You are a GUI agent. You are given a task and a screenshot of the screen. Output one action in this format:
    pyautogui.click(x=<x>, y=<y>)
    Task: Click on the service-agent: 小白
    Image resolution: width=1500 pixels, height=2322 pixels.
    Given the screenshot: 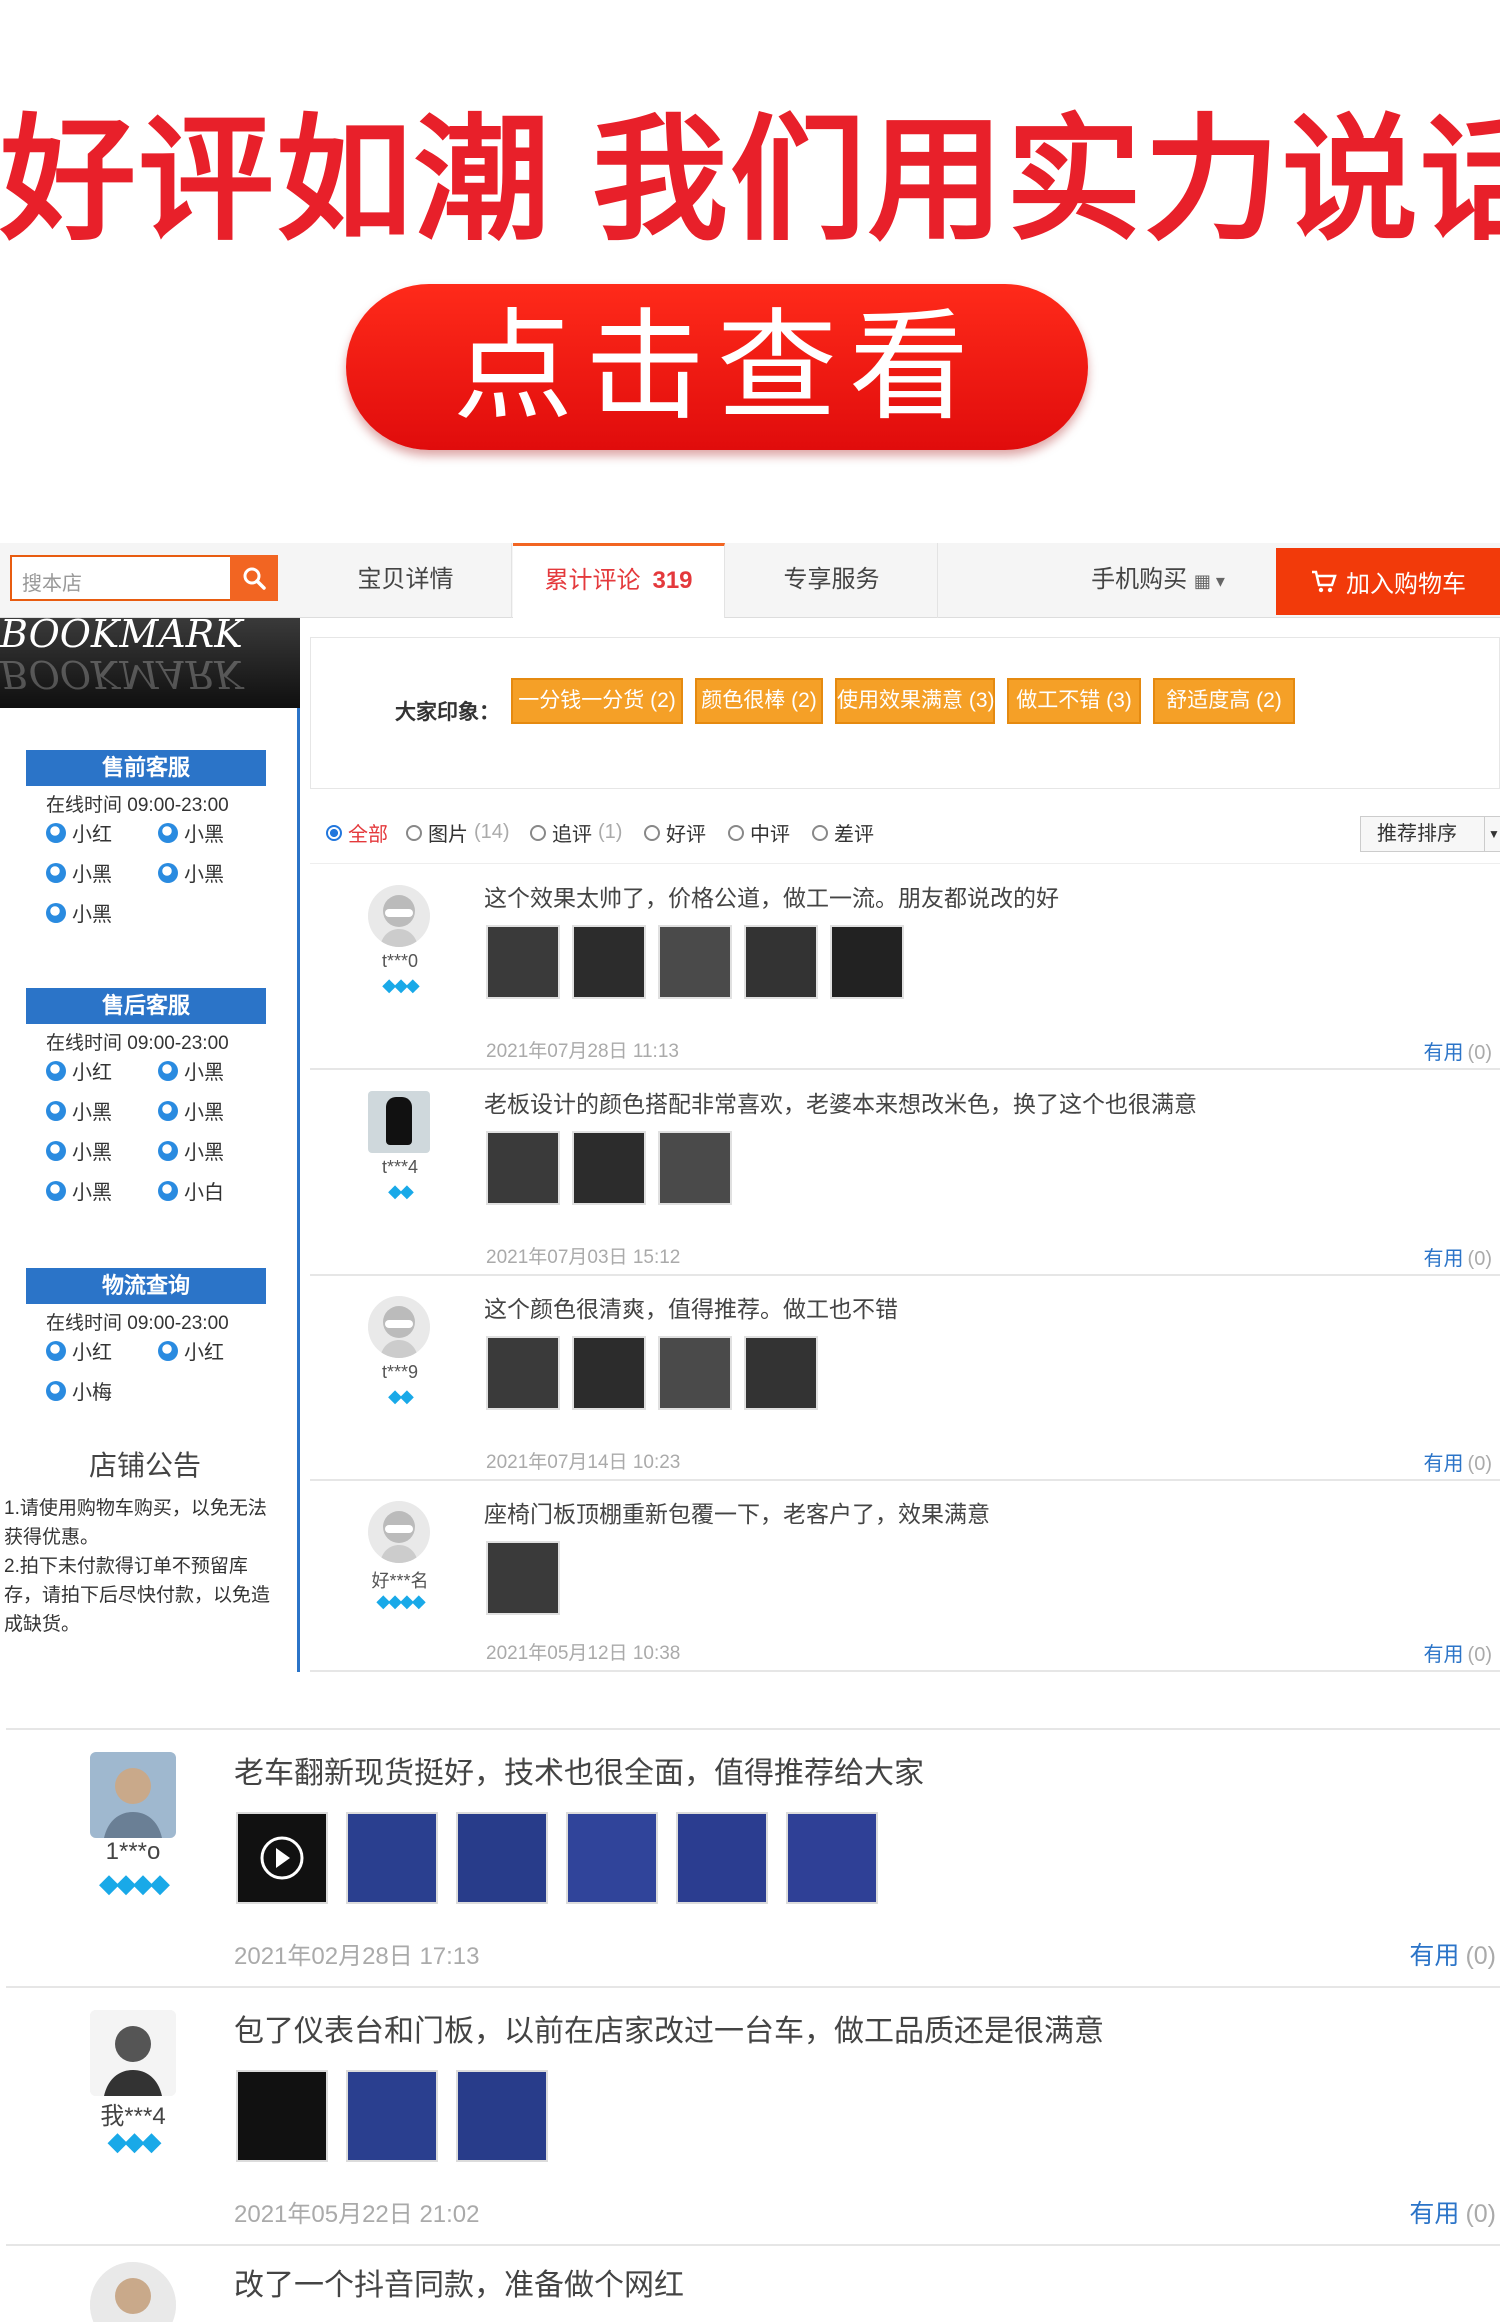 What is the action you would take?
    pyautogui.click(x=191, y=1190)
    